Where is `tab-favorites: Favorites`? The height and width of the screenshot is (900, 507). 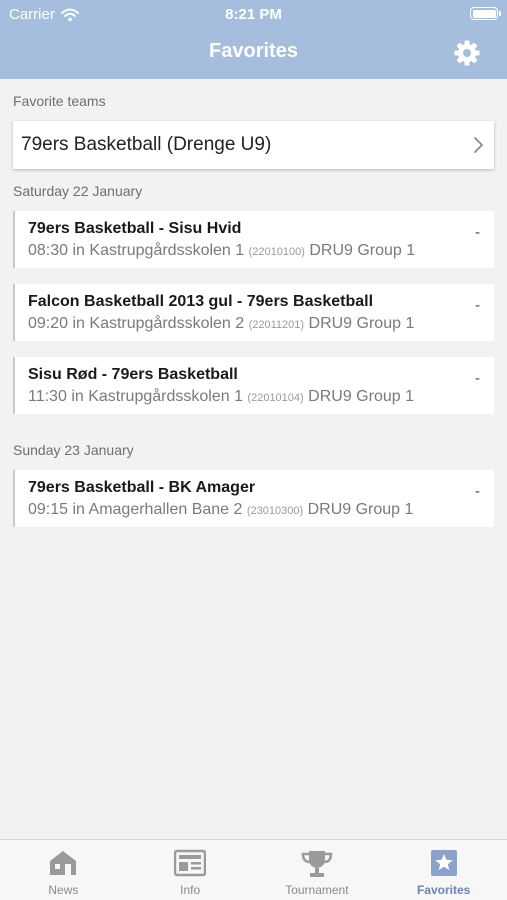 tab-favorites: Favorites is located at coordinates (443, 870).